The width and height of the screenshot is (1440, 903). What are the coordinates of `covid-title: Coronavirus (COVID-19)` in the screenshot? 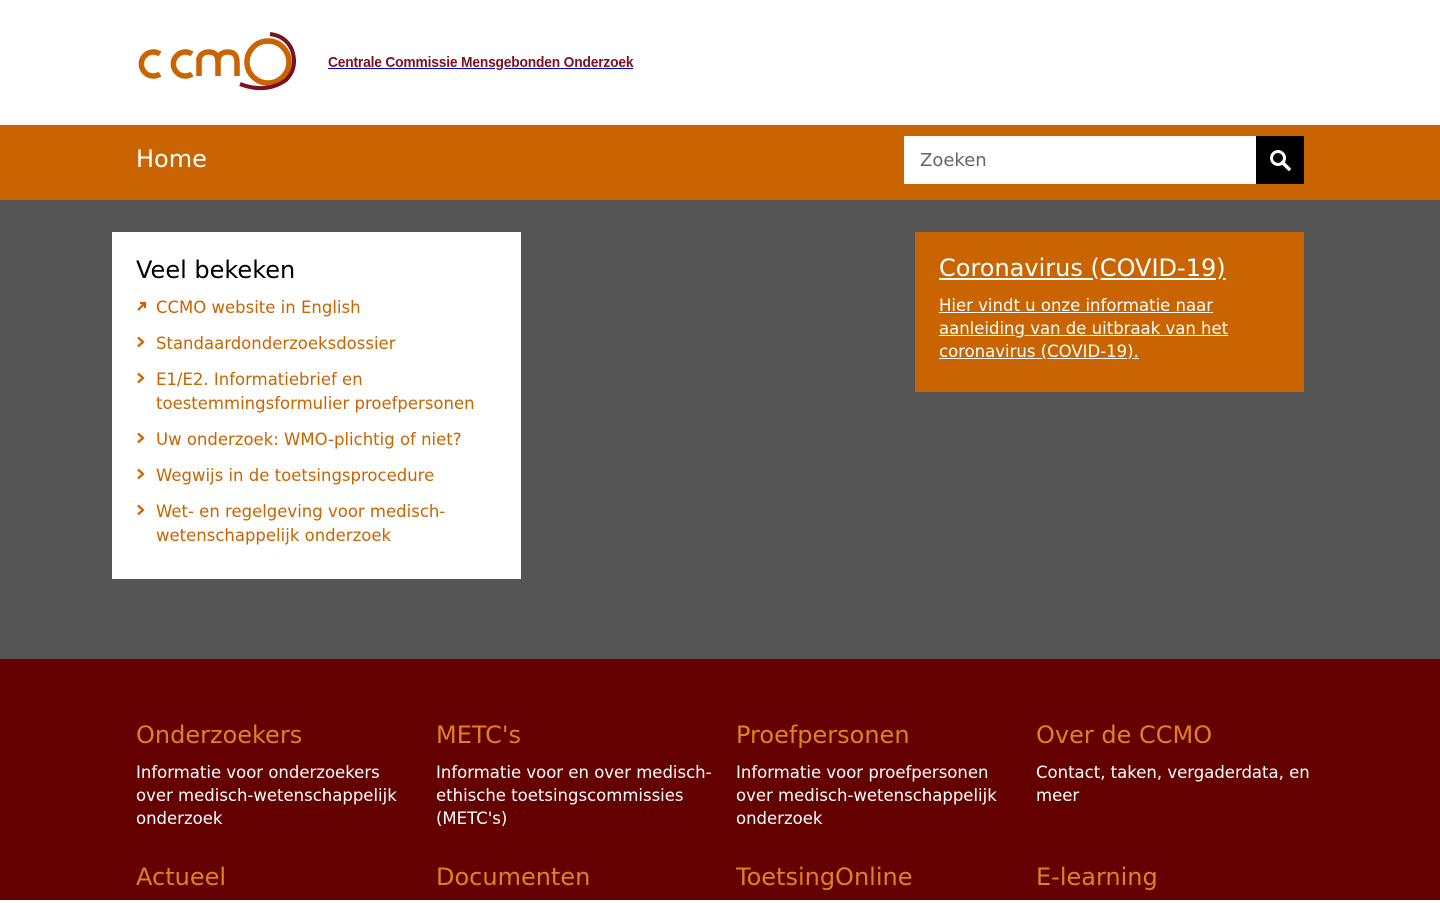 It's located at (1109, 268).